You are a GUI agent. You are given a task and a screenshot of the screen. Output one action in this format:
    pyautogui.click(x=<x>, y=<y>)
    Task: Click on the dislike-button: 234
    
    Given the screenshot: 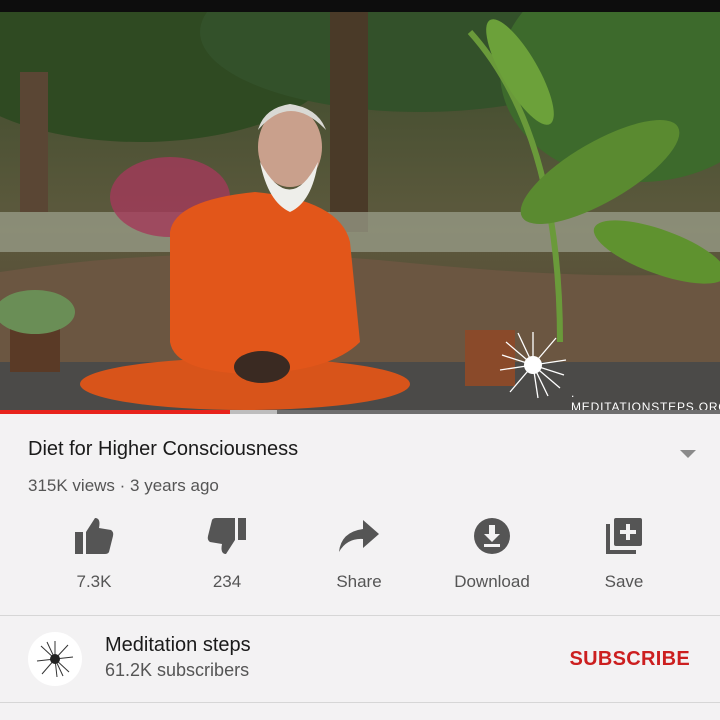 What is the action you would take?
    pyautogui.click(x=227, y=553)
    